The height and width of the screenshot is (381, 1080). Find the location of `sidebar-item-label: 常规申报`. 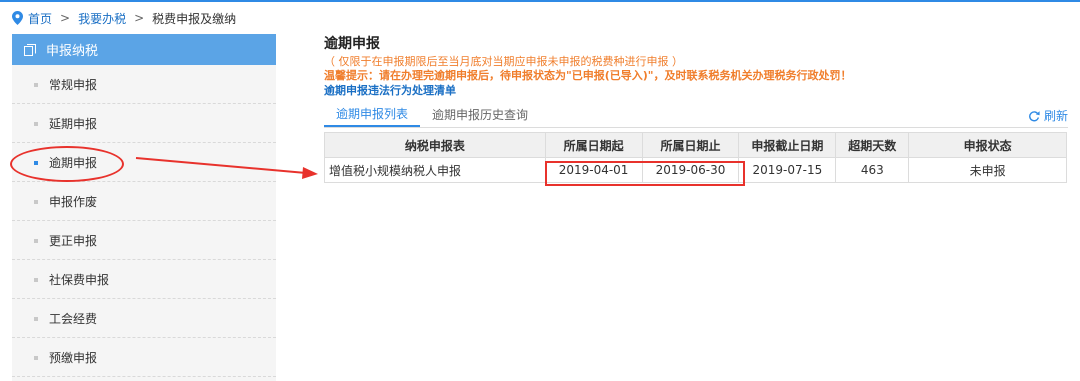

sidebar-item-label: 常规申报 is located at coordinates (73, 84).